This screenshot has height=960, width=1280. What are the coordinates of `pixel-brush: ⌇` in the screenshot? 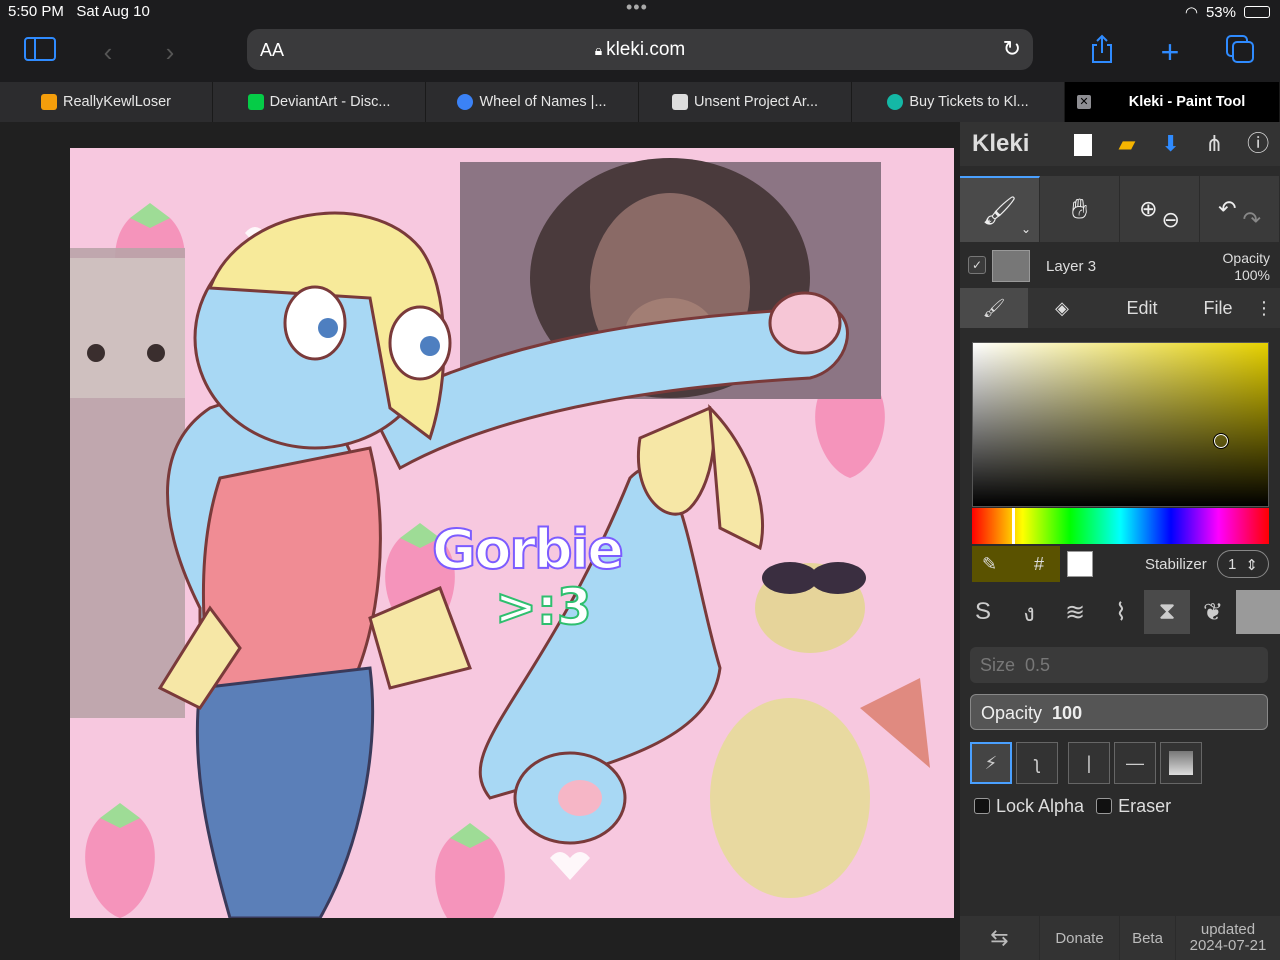 It's located at (1121, 612).